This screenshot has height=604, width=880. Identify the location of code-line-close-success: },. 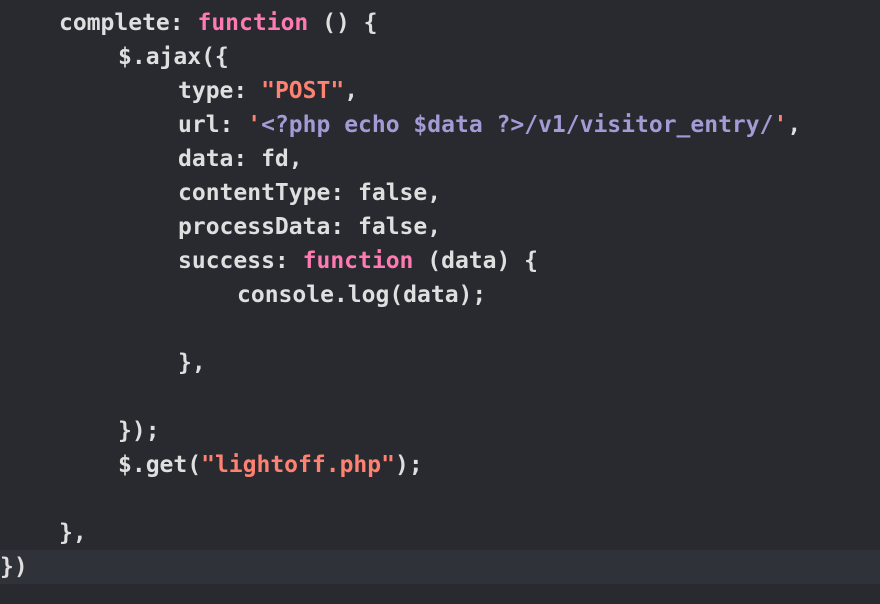
(529, 363).